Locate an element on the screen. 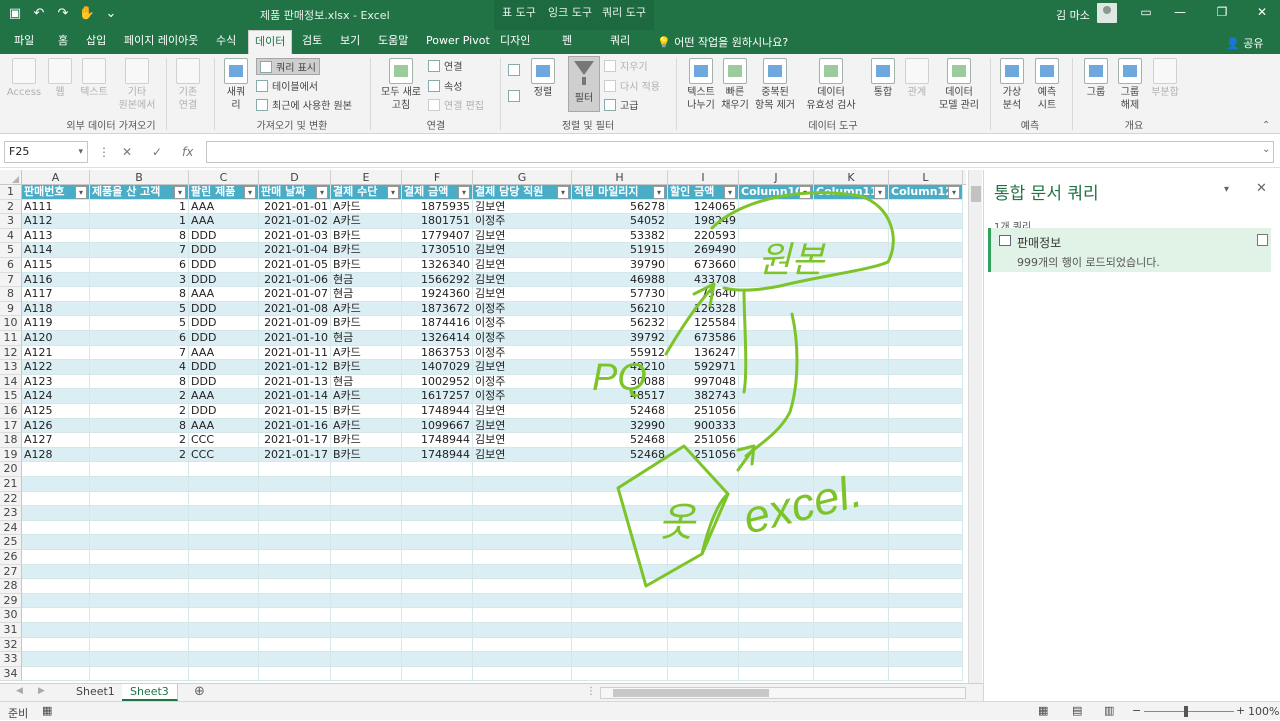 Image resolution: width=1280 pixels, height=721 pixels. show-queries-button: 쿼리 표시 is located at coordinates (288, 66).